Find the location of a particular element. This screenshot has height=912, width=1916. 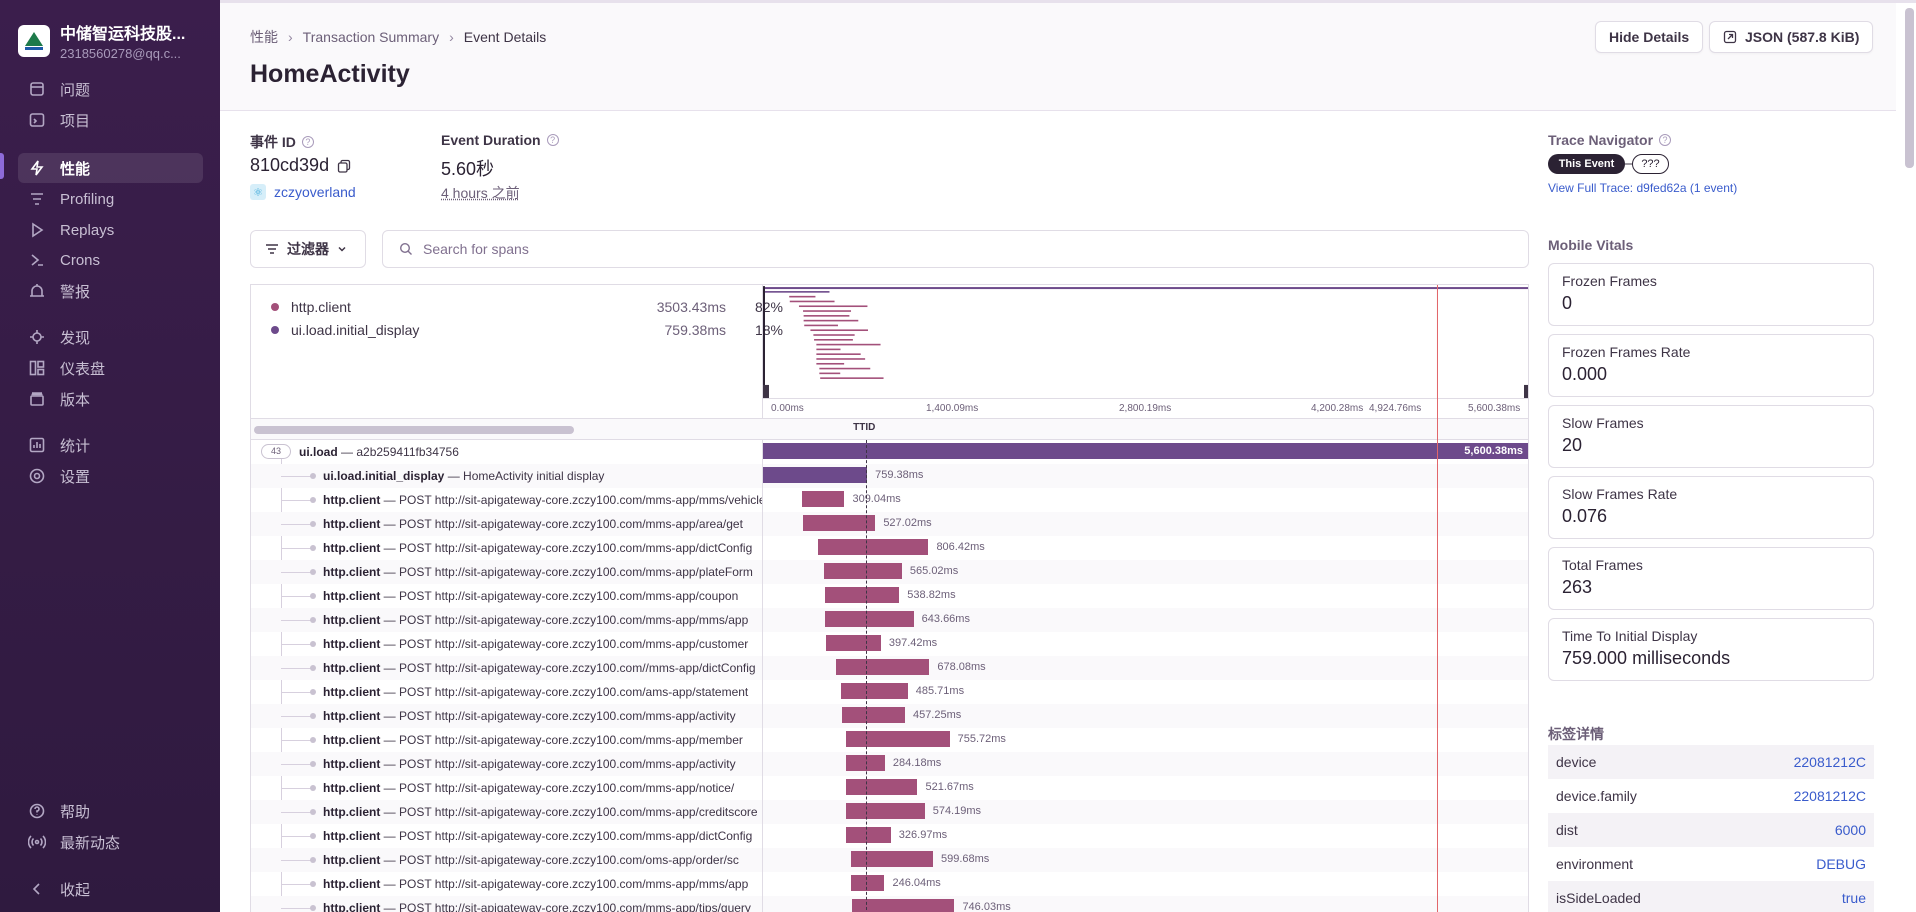

tag-value: true is located at coordinates (1854, 898).